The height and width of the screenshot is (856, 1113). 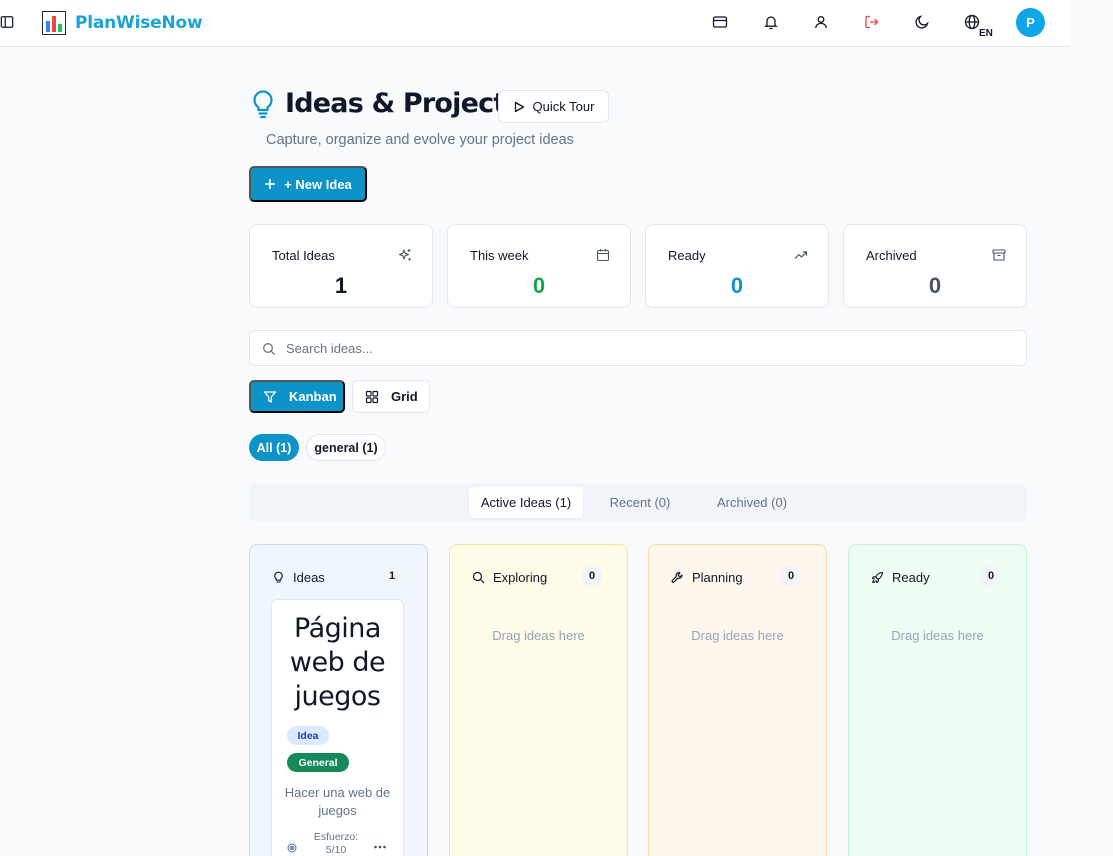 What do you see at coordinates (318, 762) in the screenshot?
I see `idea-category-badge: General` at bounding box center [318, 762].